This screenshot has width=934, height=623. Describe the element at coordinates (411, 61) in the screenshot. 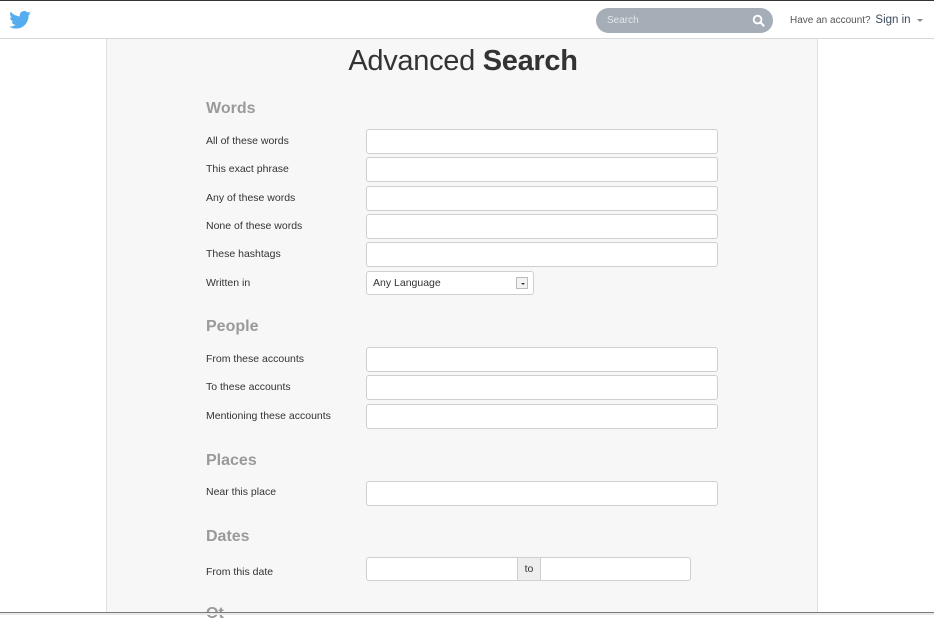

I see `title-light: Advanced` at that location.